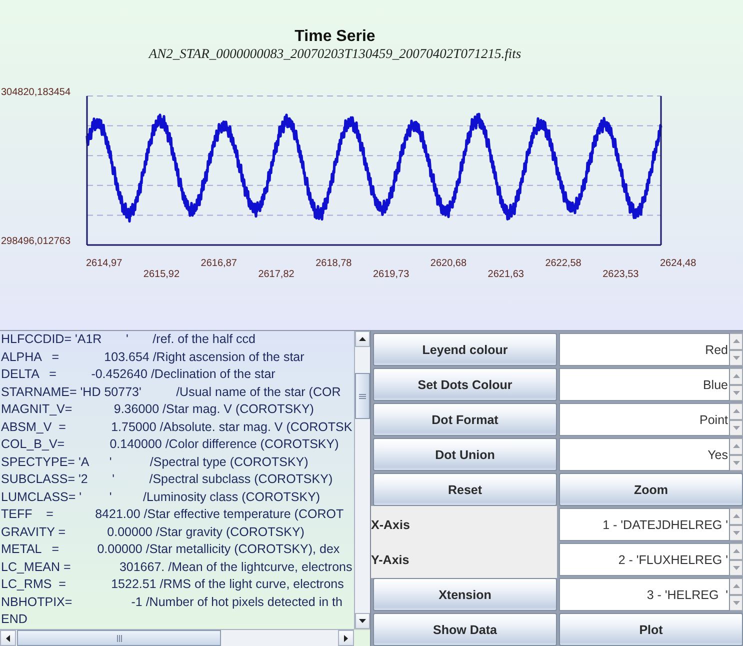 This screenshot has height=646, width=743. Describe the element at coordinates (335, 54) in the screenshot. I see `file-name-subtitle: AN2_STAR_0000000083_20070203T130459_20070402T071215.fits` at that location.